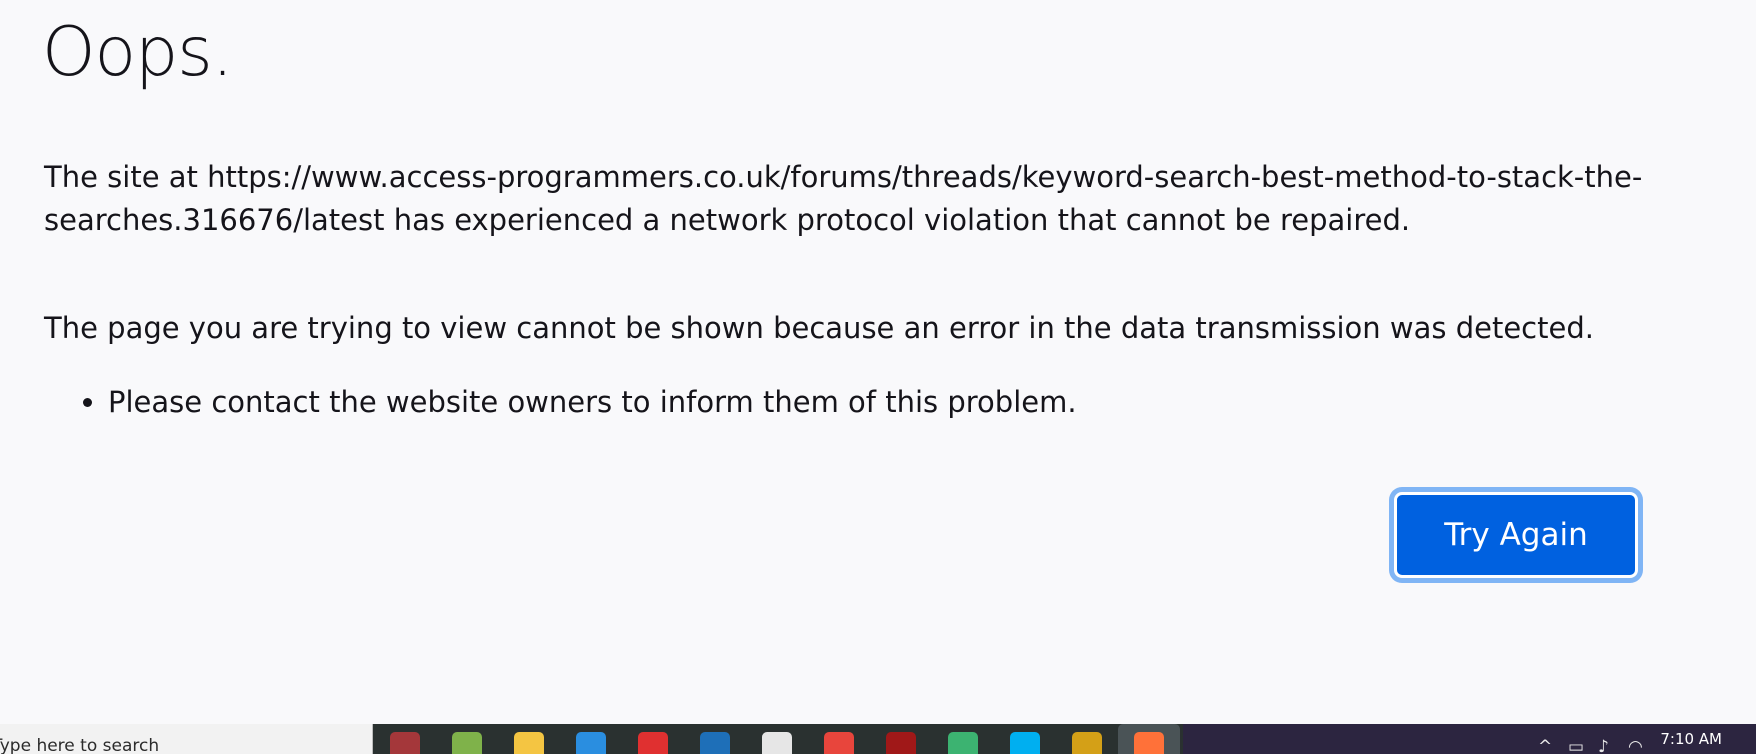 Image resolution: width=1756 pixels, height=754 pixels. What do you see at coordinates (80, 745) in the screenshot?
I see `search-placeholder: Type here to search` at bounding box center [80, 745].